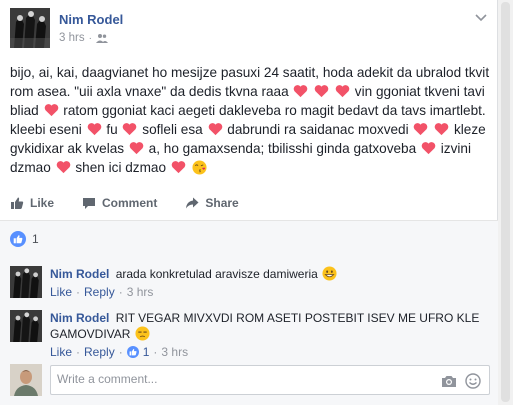 This screenshot has width=513, height=405. What do you see at coordinates (146, 352) in the screenshot?
I see `comment-like-count: 1` at bounding box center [146, 352].